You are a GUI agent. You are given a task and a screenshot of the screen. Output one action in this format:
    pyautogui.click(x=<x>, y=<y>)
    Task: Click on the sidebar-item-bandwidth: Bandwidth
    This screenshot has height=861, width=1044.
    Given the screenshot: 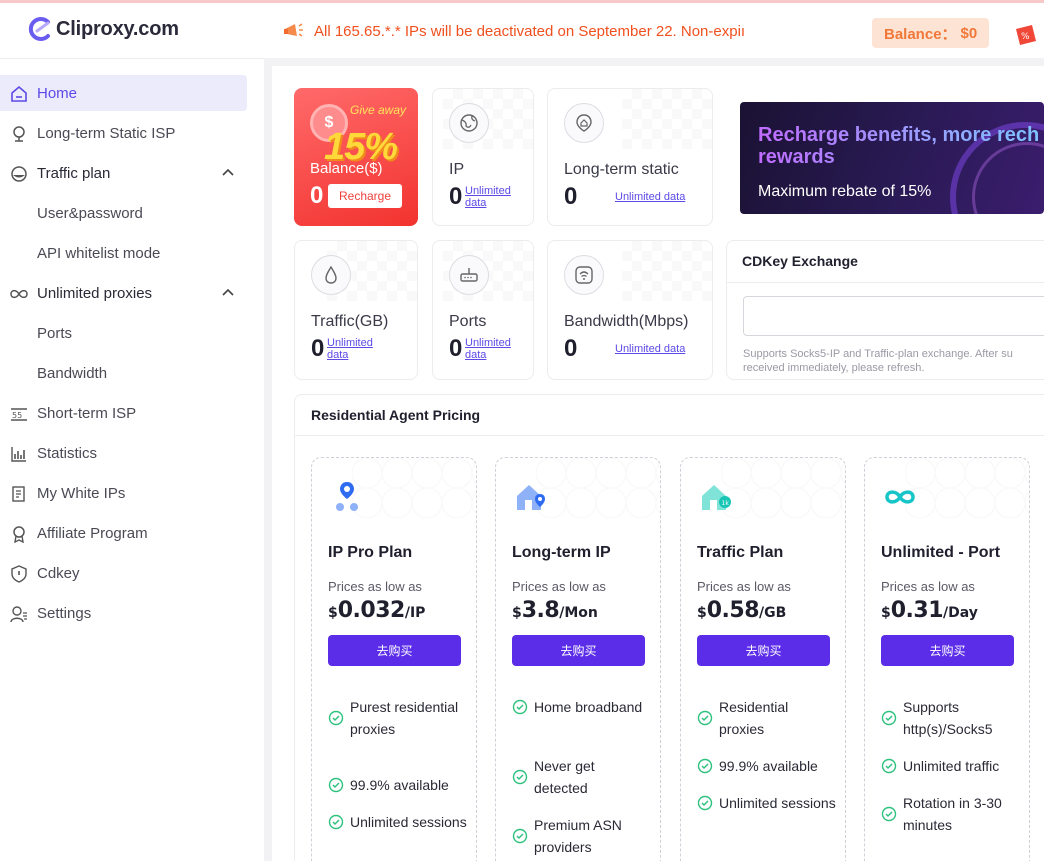 What is the action you would take?
    pyautogui.click(x=132, y=373)
    